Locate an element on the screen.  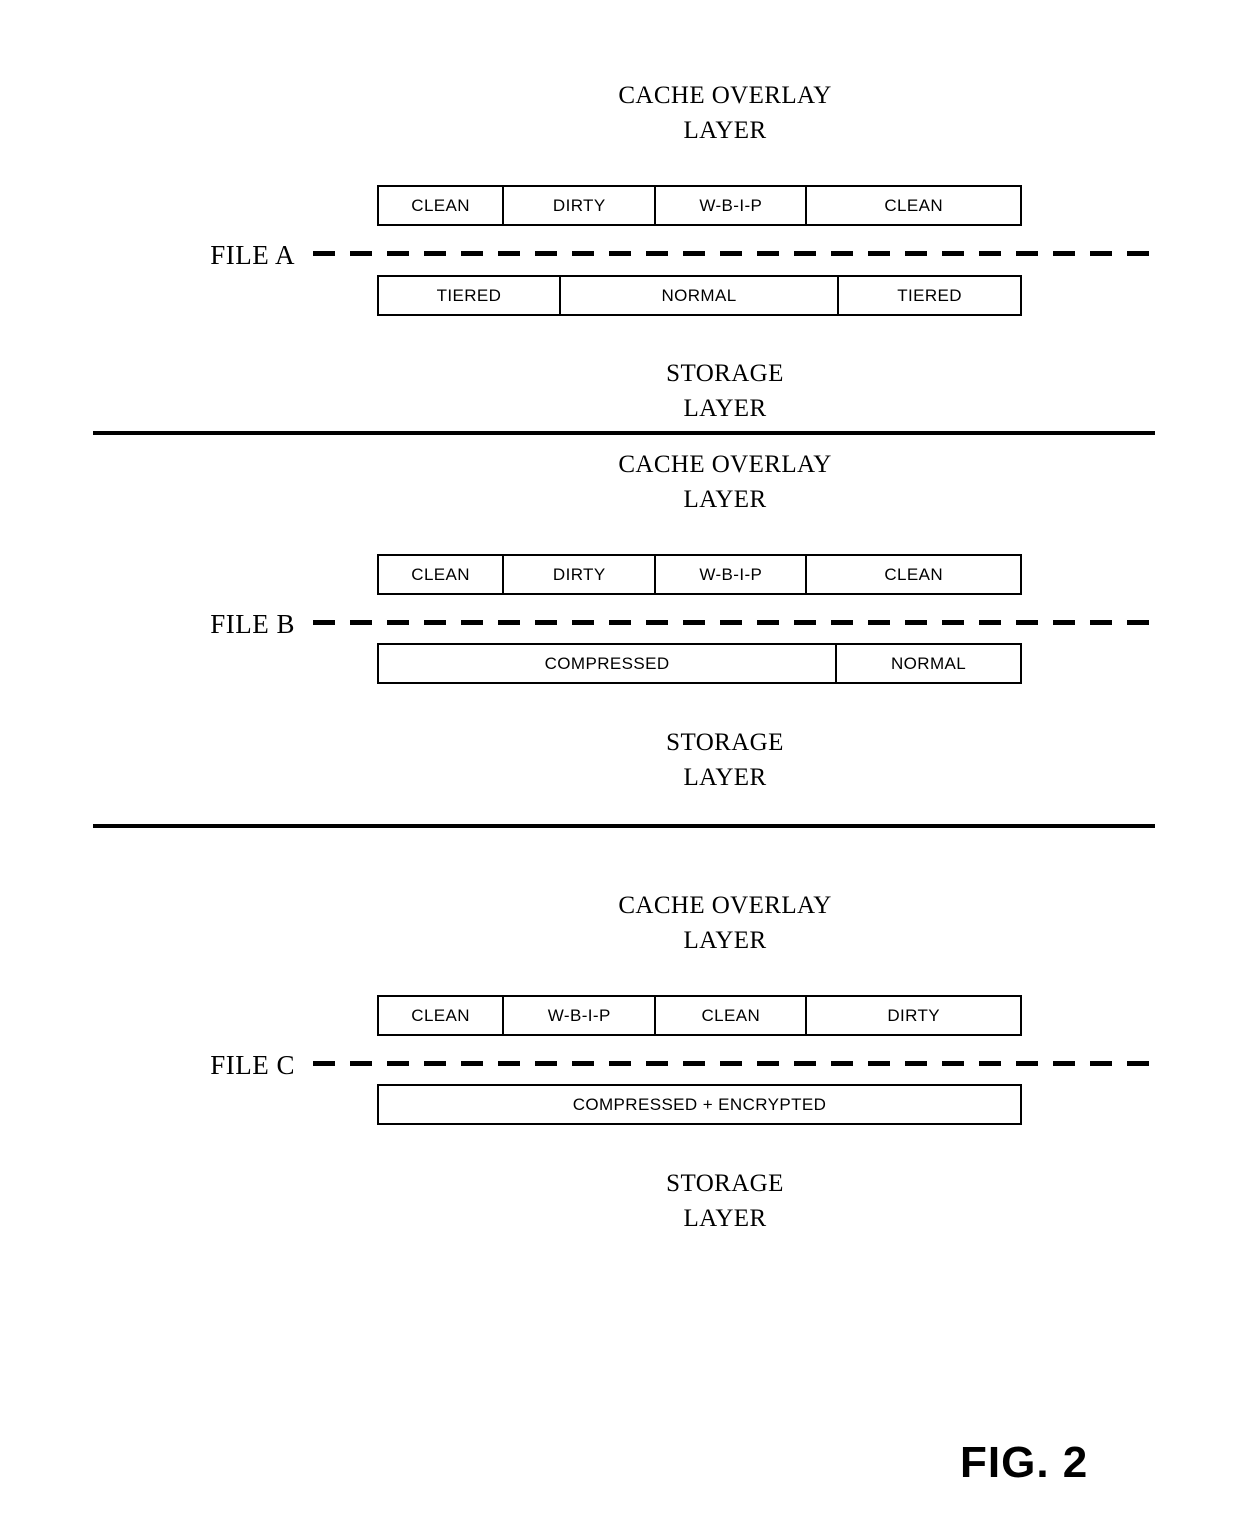
cache-bar-c: CLEAN W-B-I-P CLEAN DIRTY is located at coordinates (699, 1015).